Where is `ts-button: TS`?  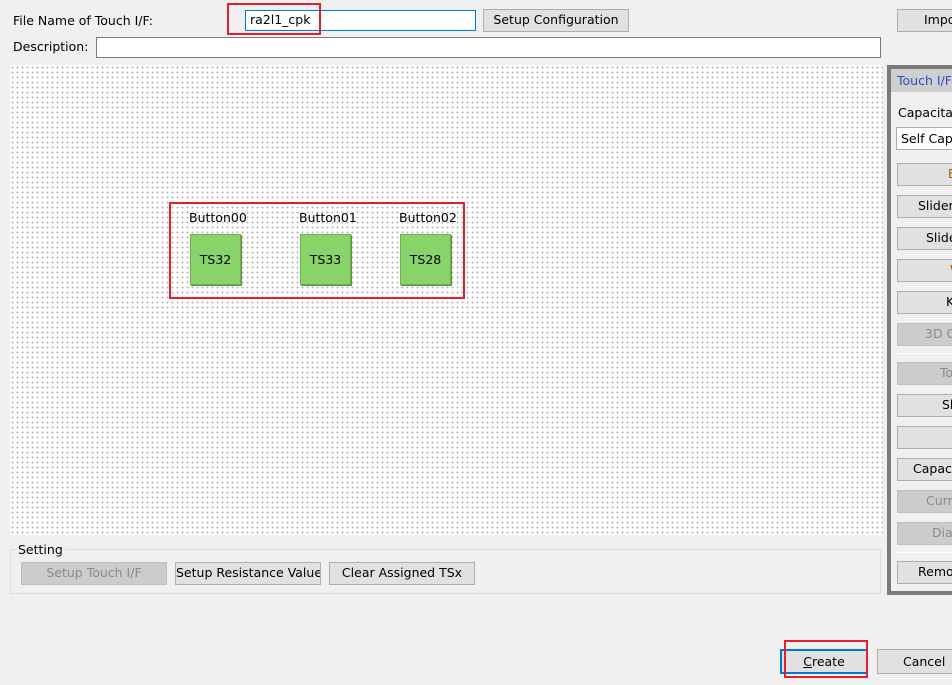 ts-button: TS is located at coordinates (924, 437).